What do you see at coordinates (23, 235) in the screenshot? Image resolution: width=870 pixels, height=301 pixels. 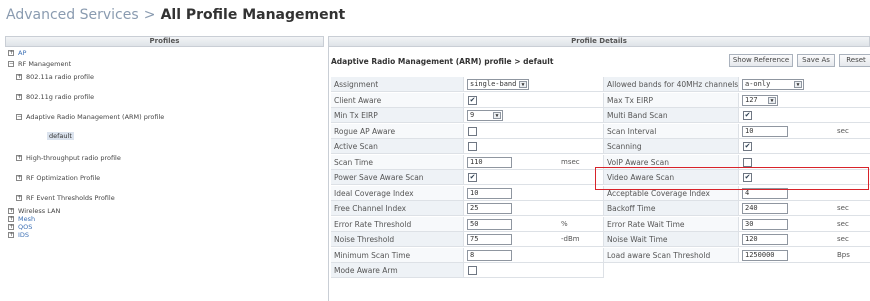 I see `tree-item-label: IDS` at bounding box center [23, 235].